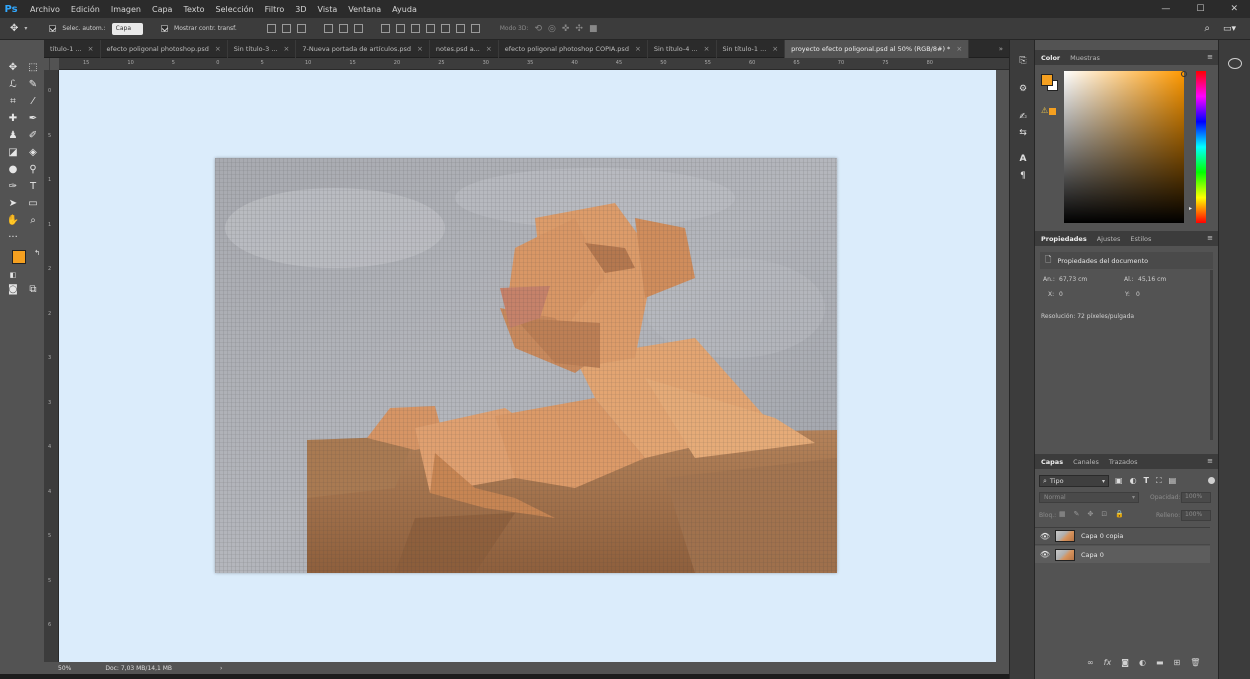  What do you see at coordinates (593, 29) in the screenshot?
I see `scale3d-icon: ■` at bounding box center [593, 29].